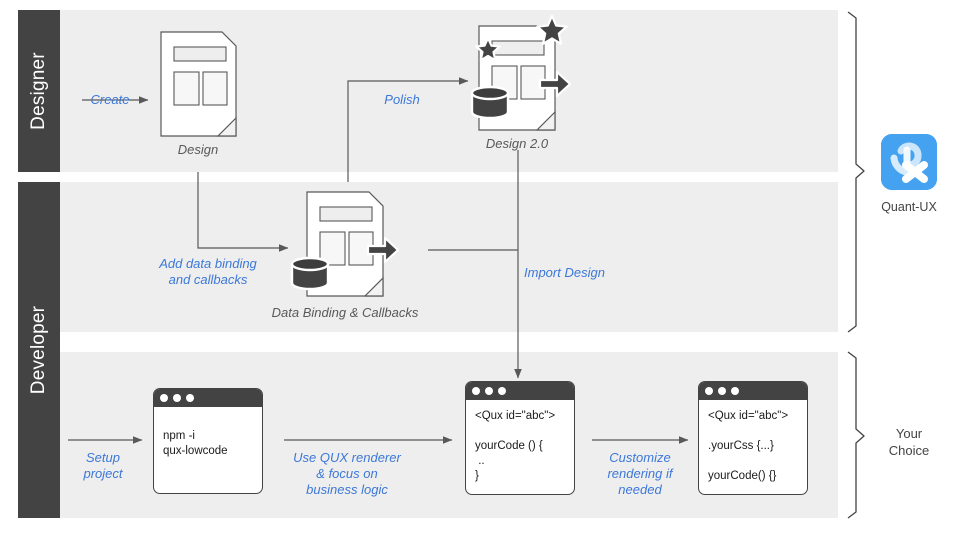 This screenshot has height=540, width=960. Describe the element at coordinates (856, 172) in the screenshot. I see `bracket-quant-ux` at that location.